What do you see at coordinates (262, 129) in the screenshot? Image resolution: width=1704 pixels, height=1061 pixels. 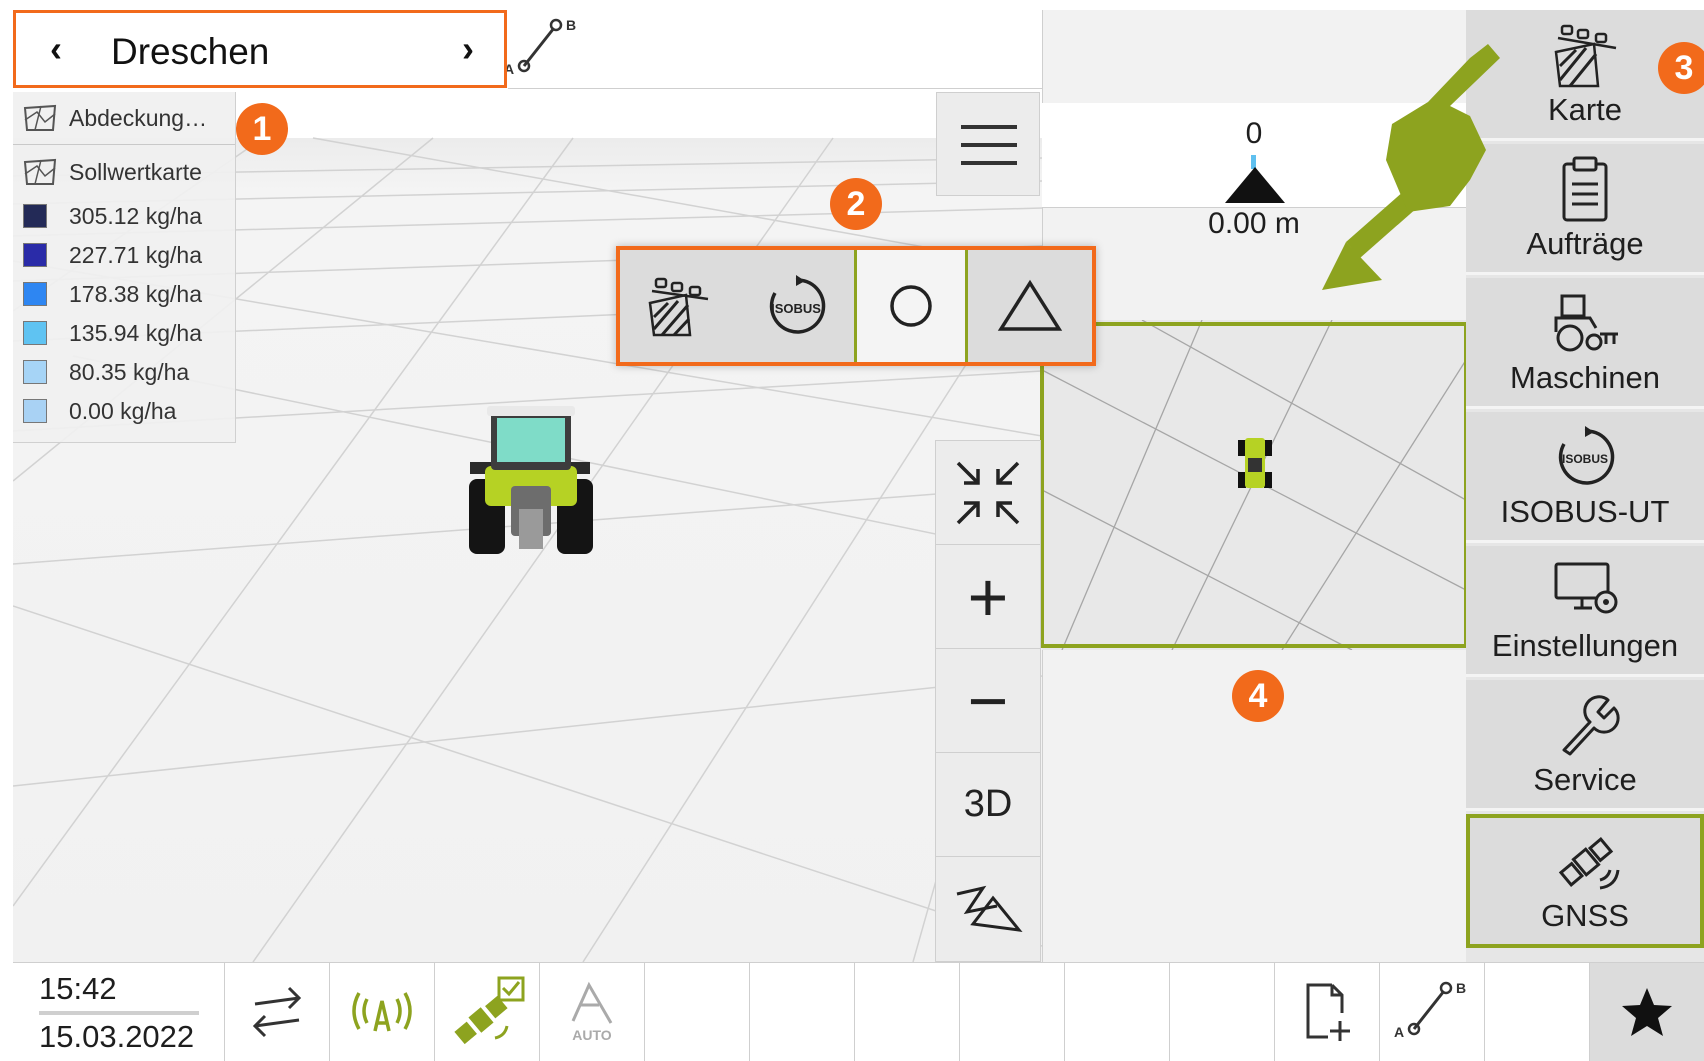 I see `annotation-badge: 1` at bounding box center [262, 129].